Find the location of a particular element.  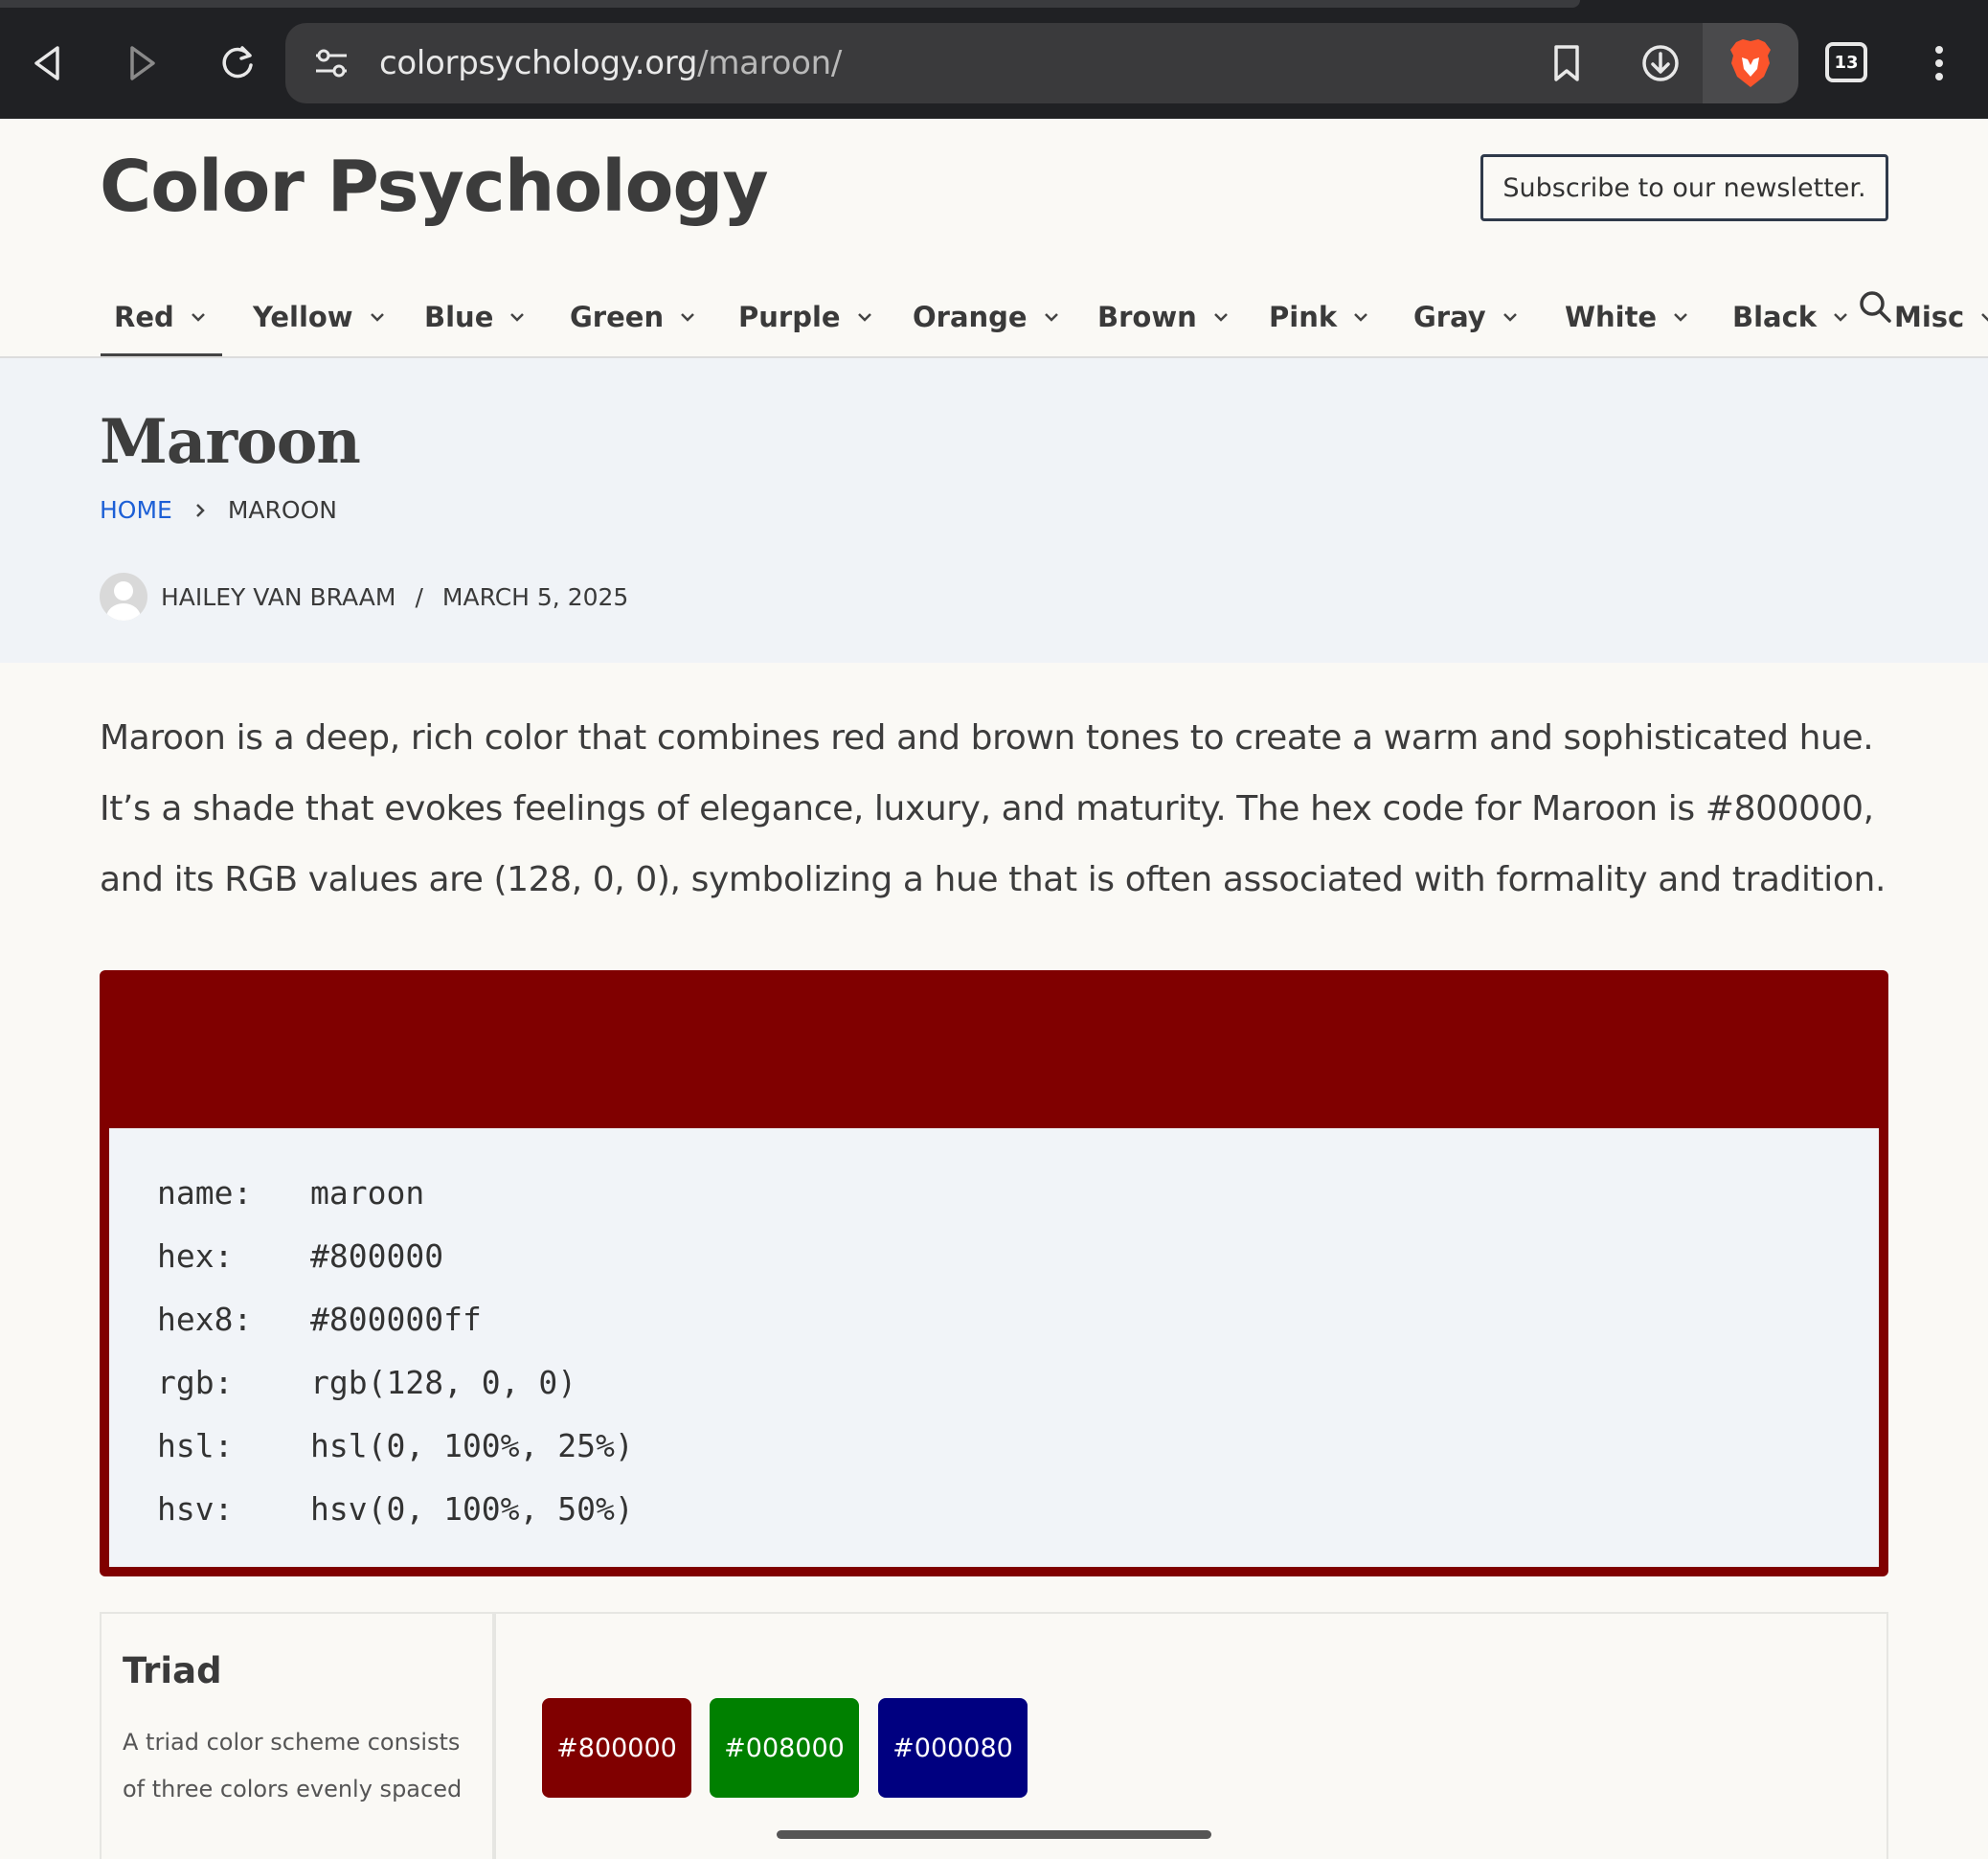

nav-item-purple: Purple is located at coordinates (806, 317).